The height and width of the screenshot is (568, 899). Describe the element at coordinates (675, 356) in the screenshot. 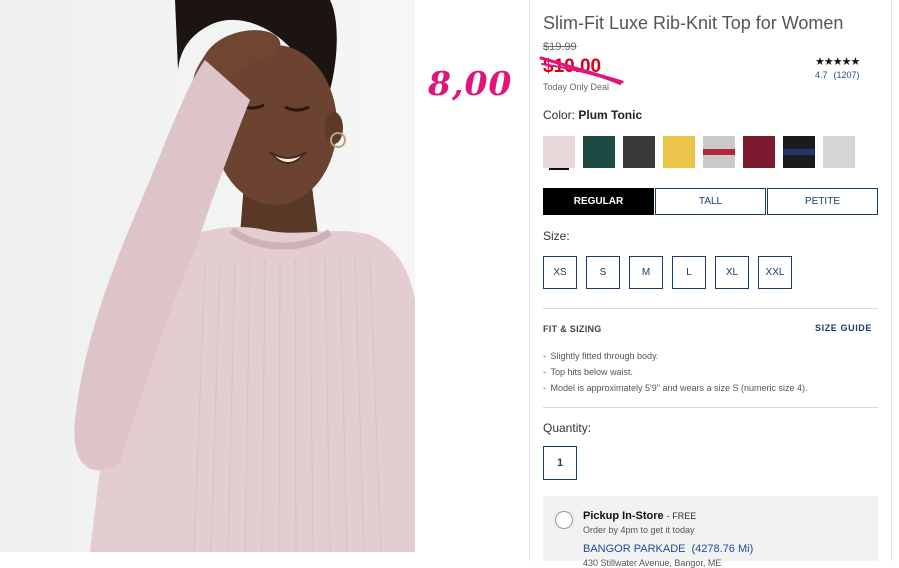

I see `fit-sizing-item: Slightly fitted through body.` at that location.